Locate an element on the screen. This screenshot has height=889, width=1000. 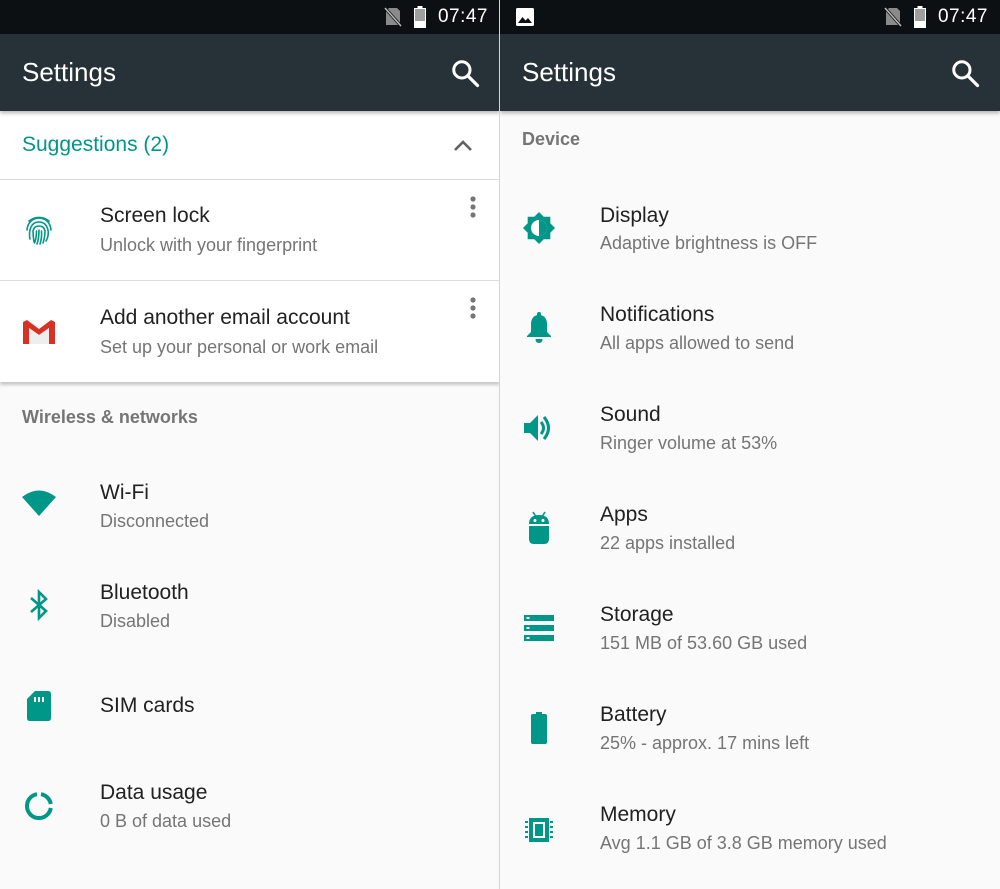
sim-card-icon is located at coordinates (39, 706).